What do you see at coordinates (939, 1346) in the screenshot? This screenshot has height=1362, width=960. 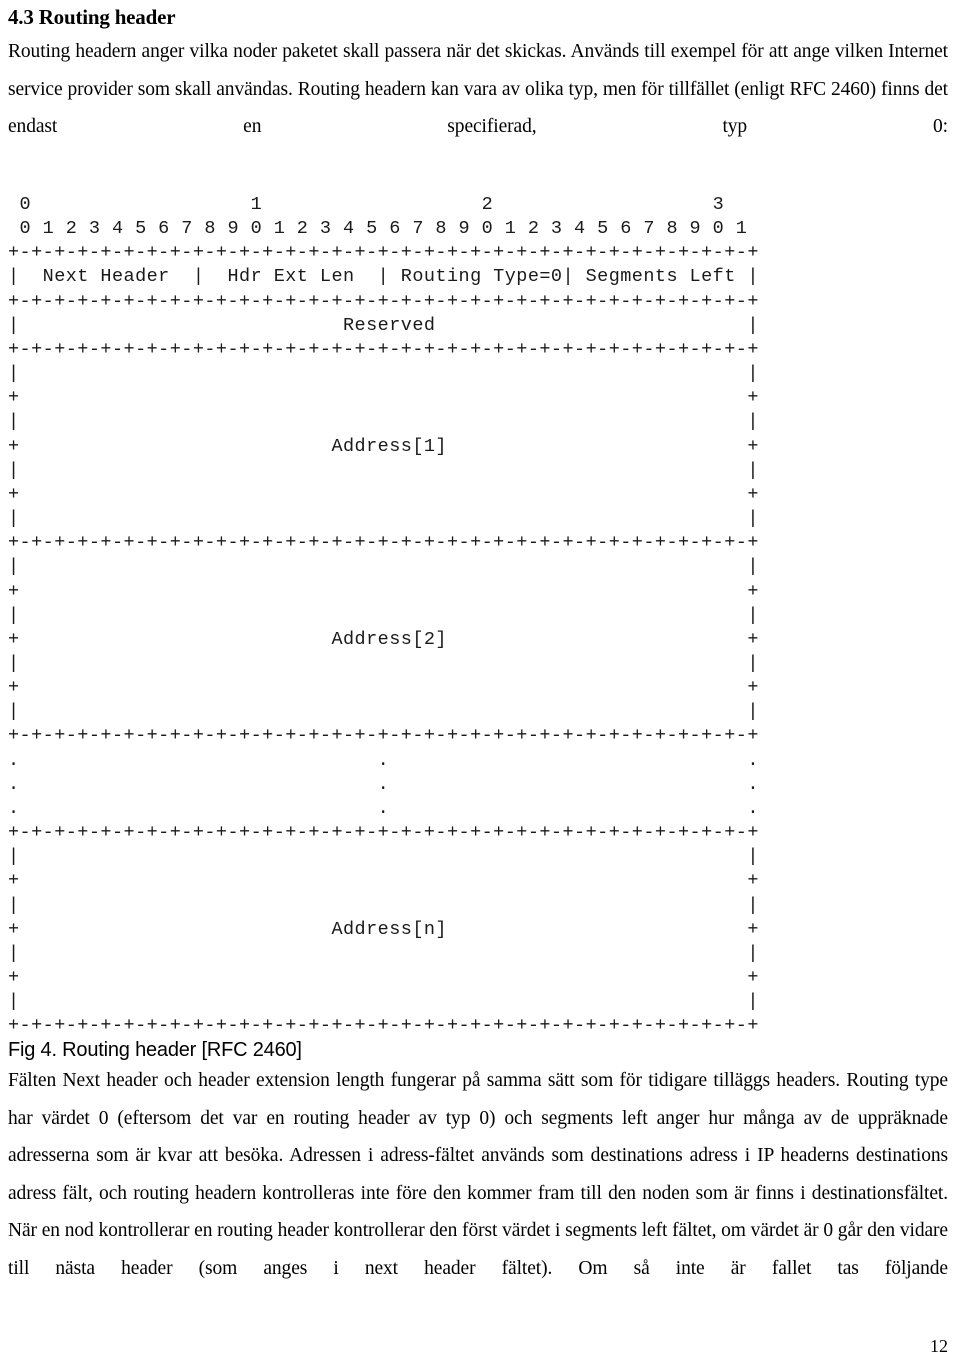 I see `page-number: 12` at bounding box center [939, 1346].